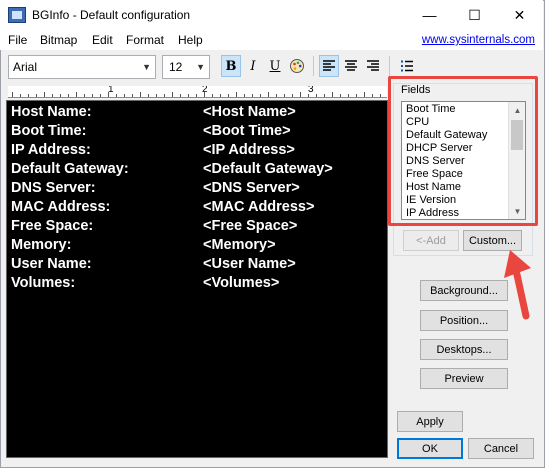 The image size is (545, 468). What do you see at coordinates (52, 226) in the screenshot?
I see `field-label: Free Space:` at bounding box center [52, 226].